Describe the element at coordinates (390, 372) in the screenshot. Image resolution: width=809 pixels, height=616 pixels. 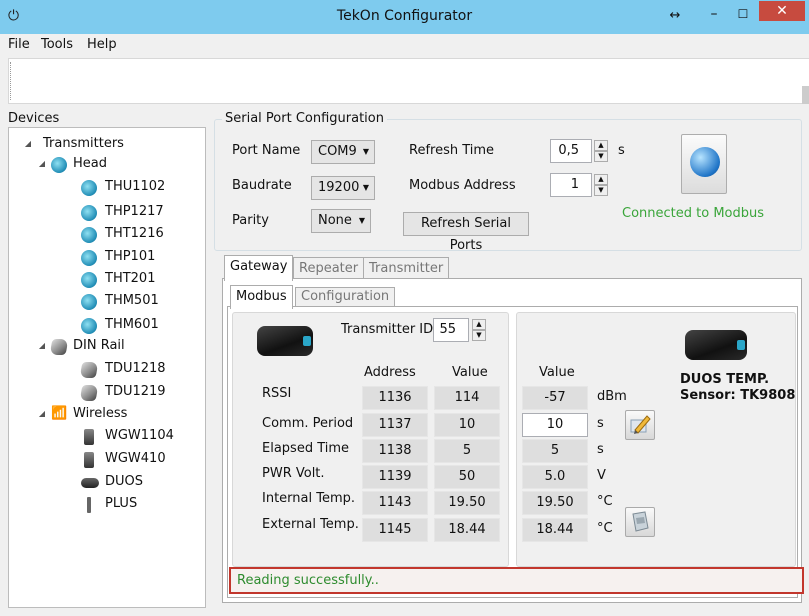
I see `address-column-header: Address` at that location.